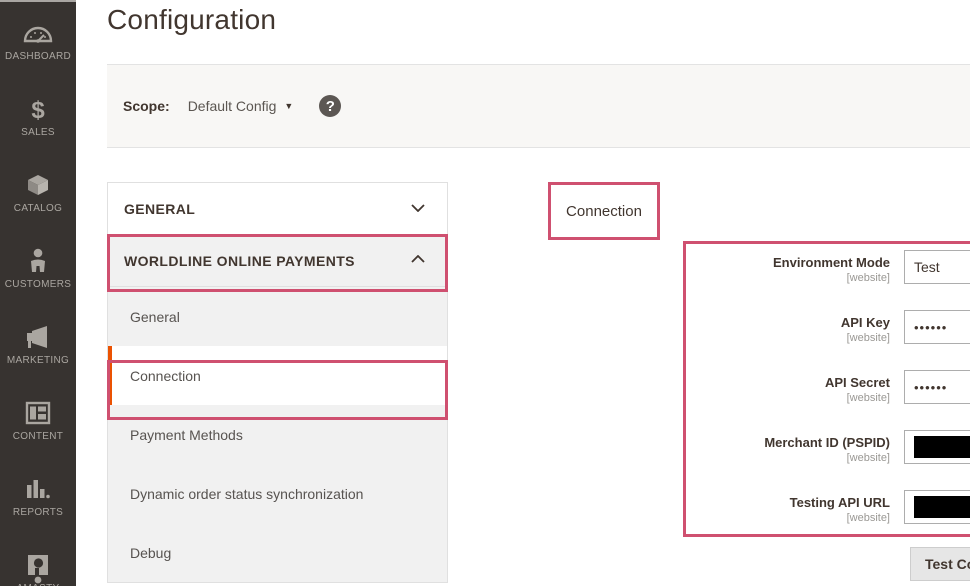 This screenshot has height=586, width=970. I want to click on field-label: Environment Mode, so click(831, 262).